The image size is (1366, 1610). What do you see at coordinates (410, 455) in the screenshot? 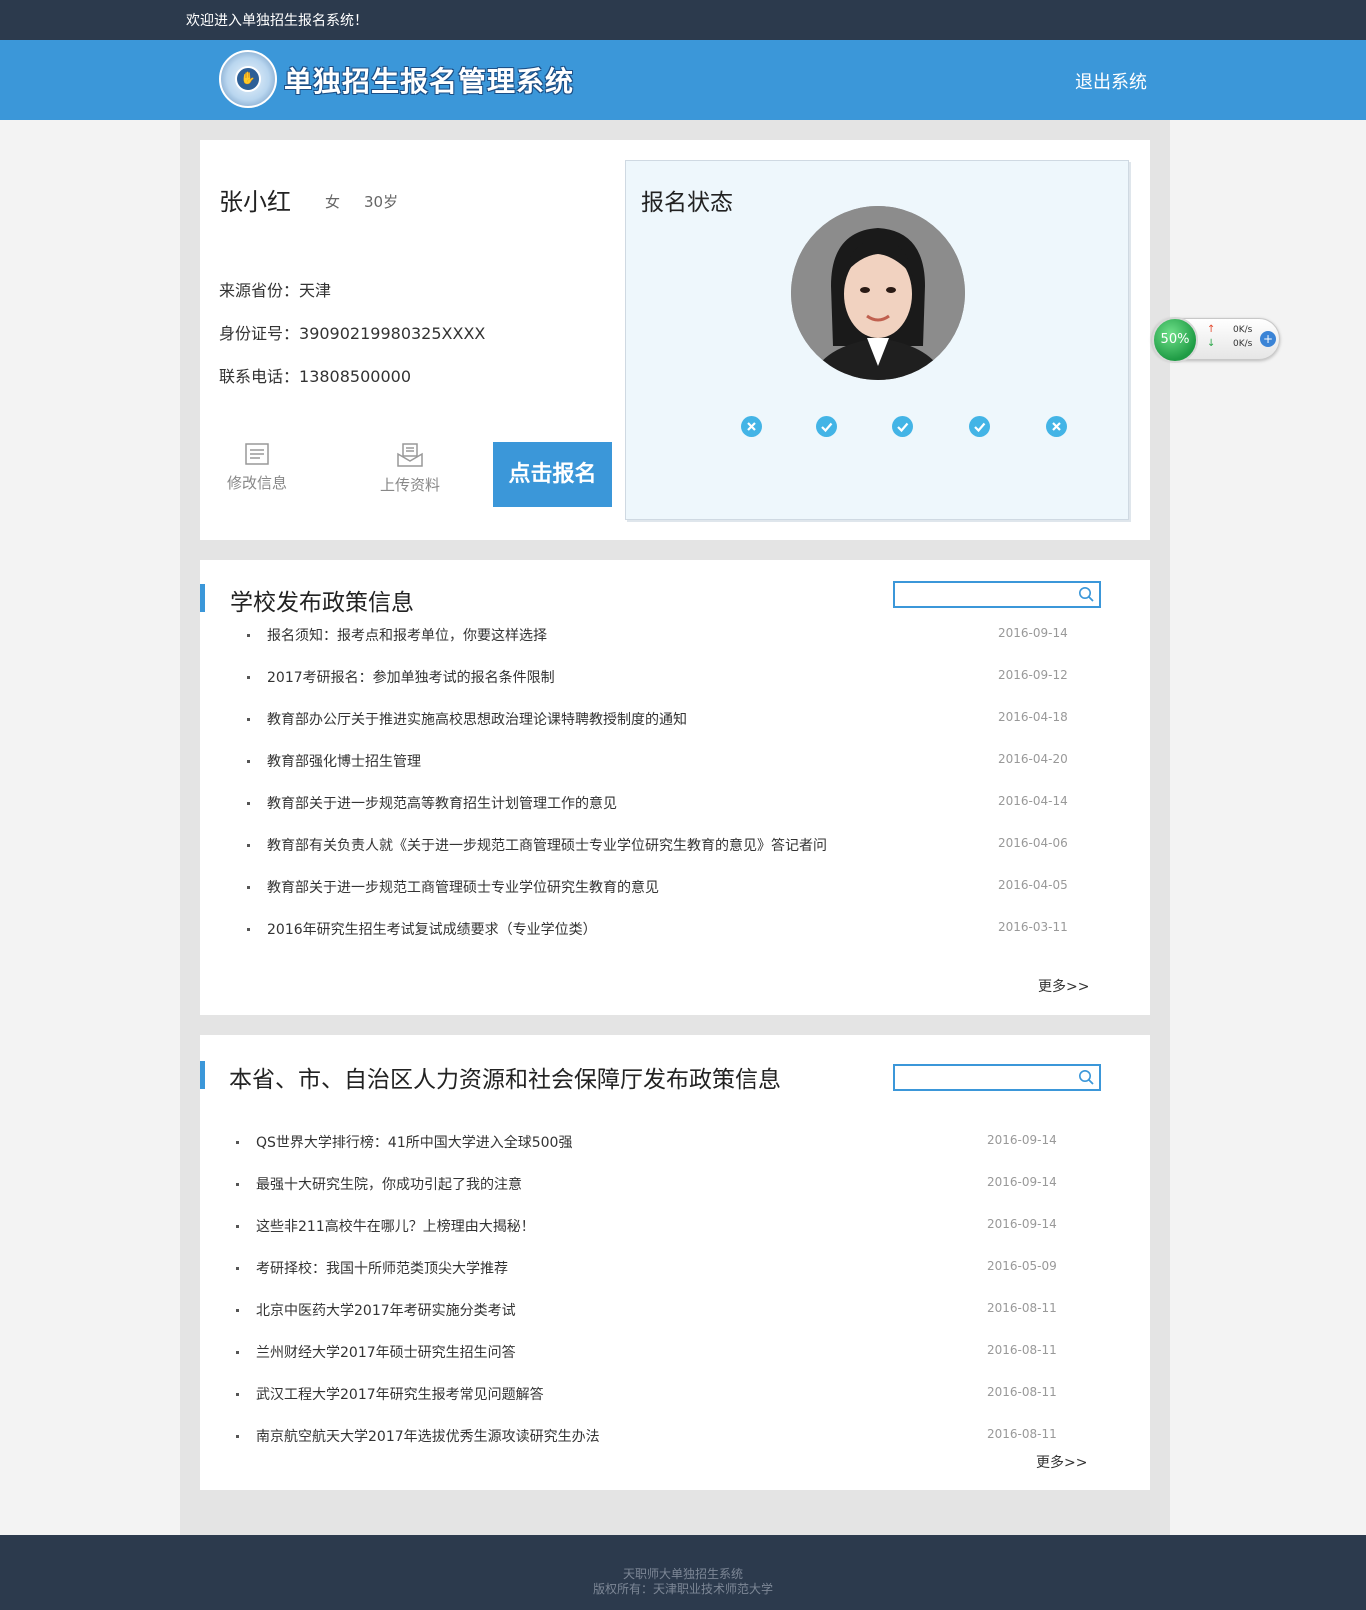
I see `upload-envelope-icon` at bounding box center [410, 455].